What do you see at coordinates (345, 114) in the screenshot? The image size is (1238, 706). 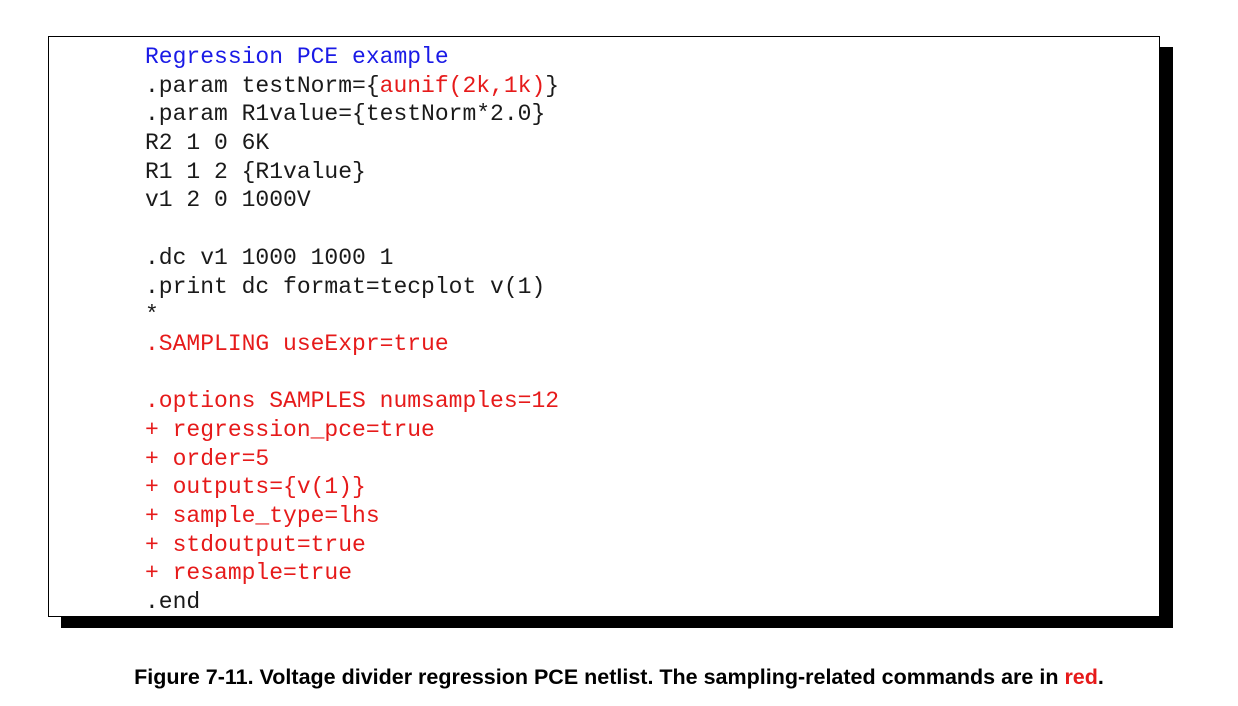 I see `code-line-param-r1value: .param R1value={testNorm*2.0}` at bounding box center [345, 114].